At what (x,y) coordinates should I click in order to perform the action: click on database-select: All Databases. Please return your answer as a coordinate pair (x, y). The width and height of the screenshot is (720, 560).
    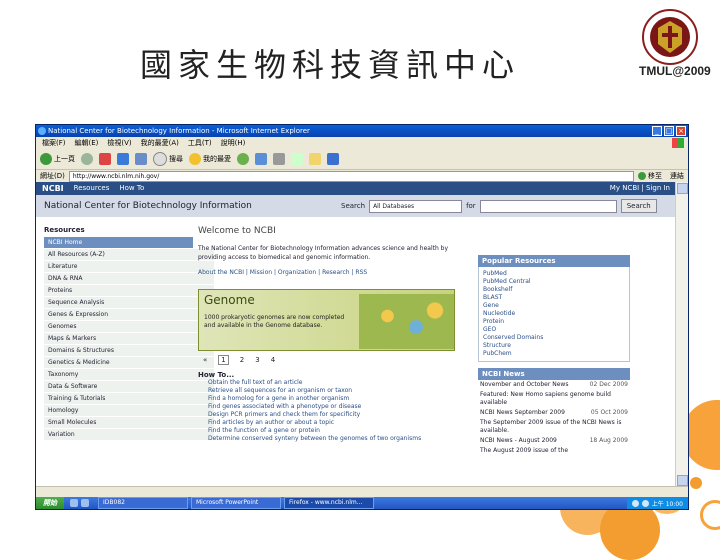
    Looking at the image, I should click on (416, 206).